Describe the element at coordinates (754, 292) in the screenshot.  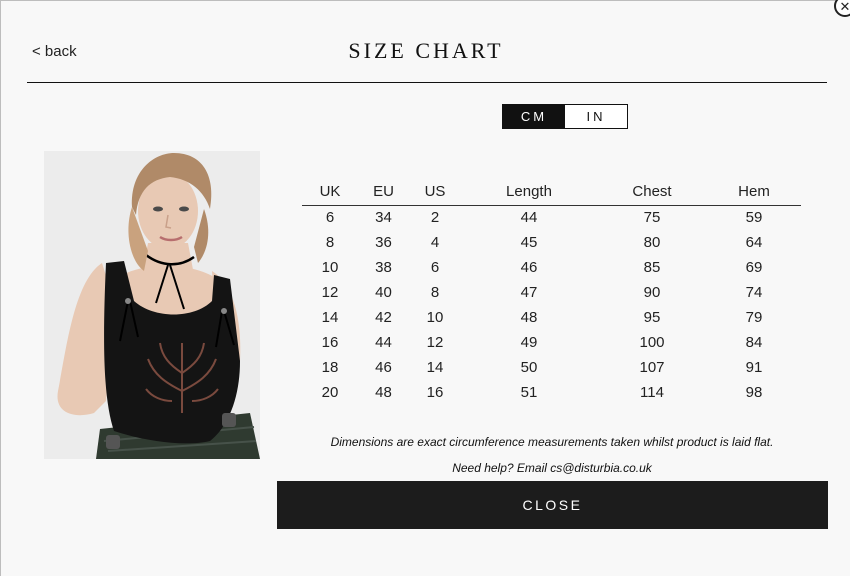
I see `cell-hem: 74` at that location.